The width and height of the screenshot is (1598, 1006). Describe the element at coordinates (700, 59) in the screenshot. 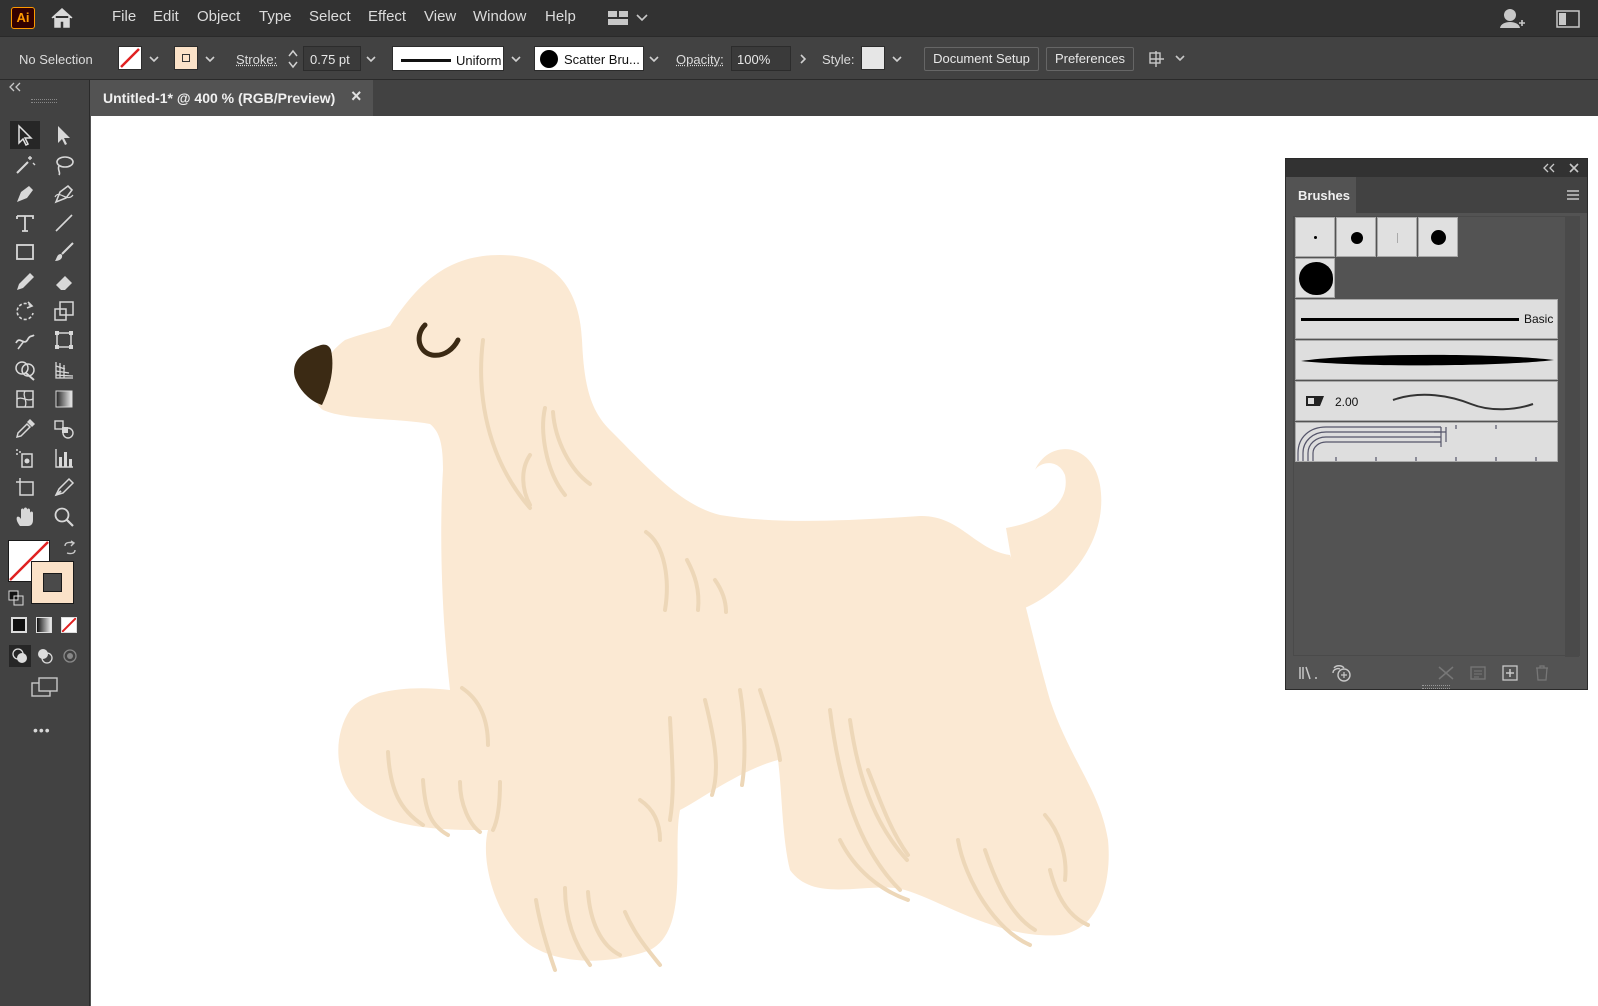

I see `opacity-label: Opacity:` at that location.